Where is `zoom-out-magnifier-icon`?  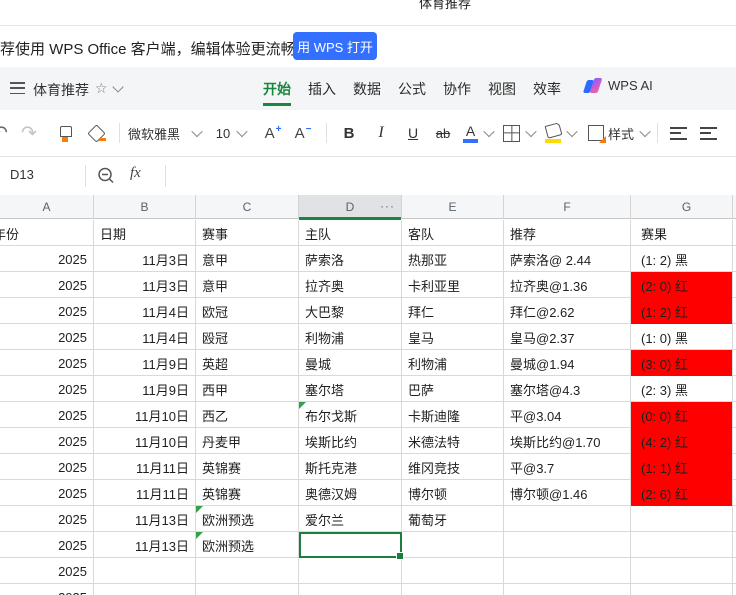
zoom-out-magnifier-icon is located at coordinates (106, 176).